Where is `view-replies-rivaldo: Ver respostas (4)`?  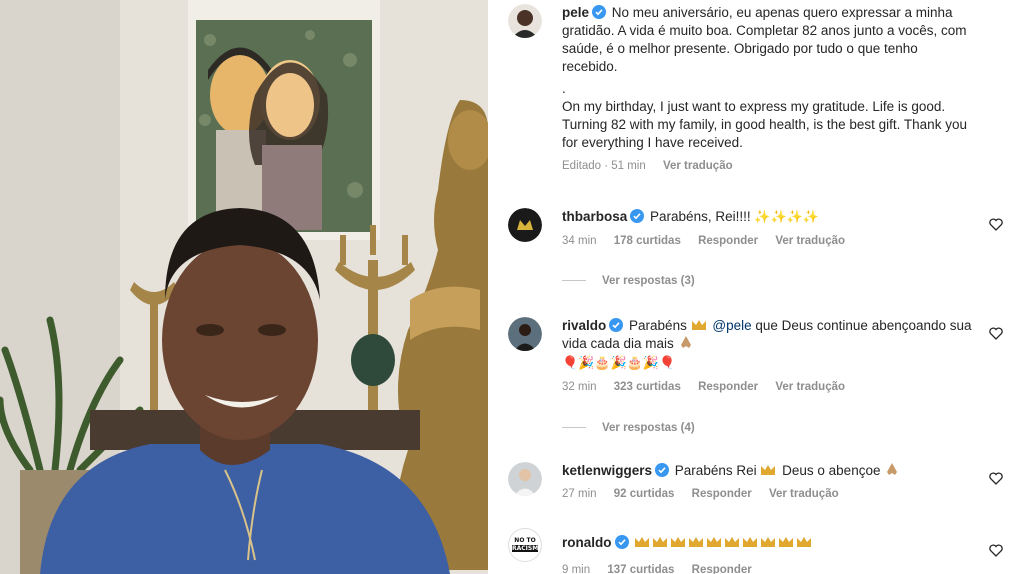 view-replies-rivaldo: Ver respostas (4) is located at coordinates (628, 428).